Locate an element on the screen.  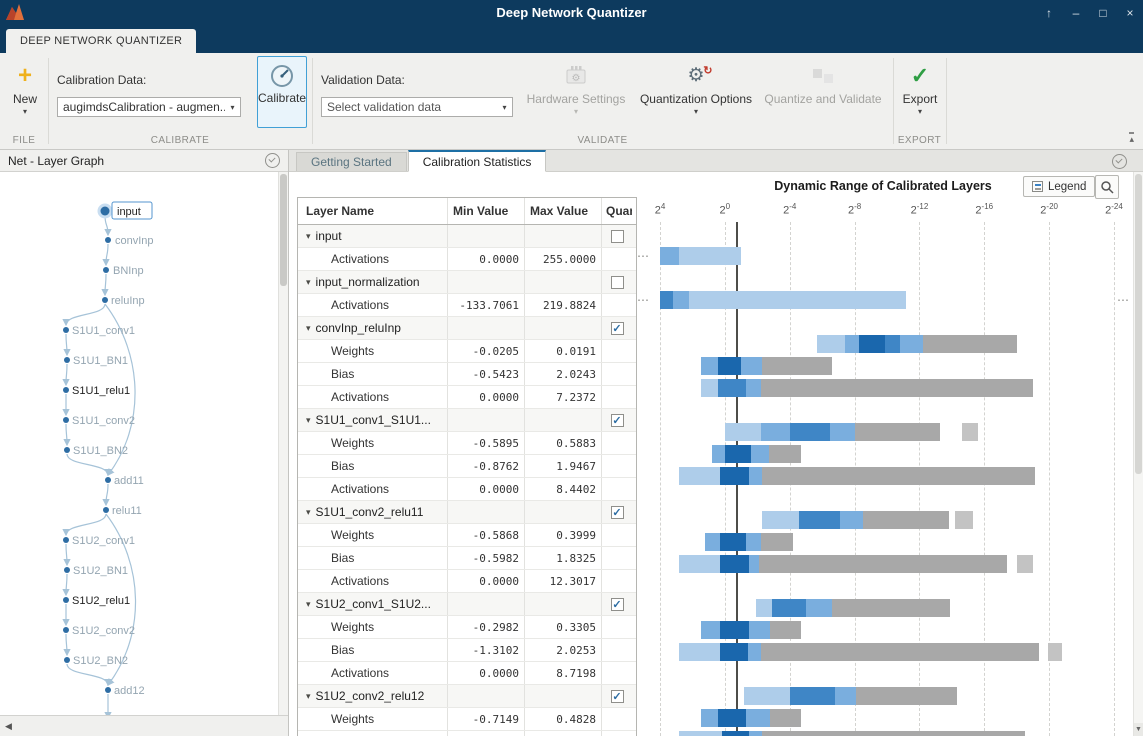
layer-node-label: add12 is located at coordinates (129, 691).